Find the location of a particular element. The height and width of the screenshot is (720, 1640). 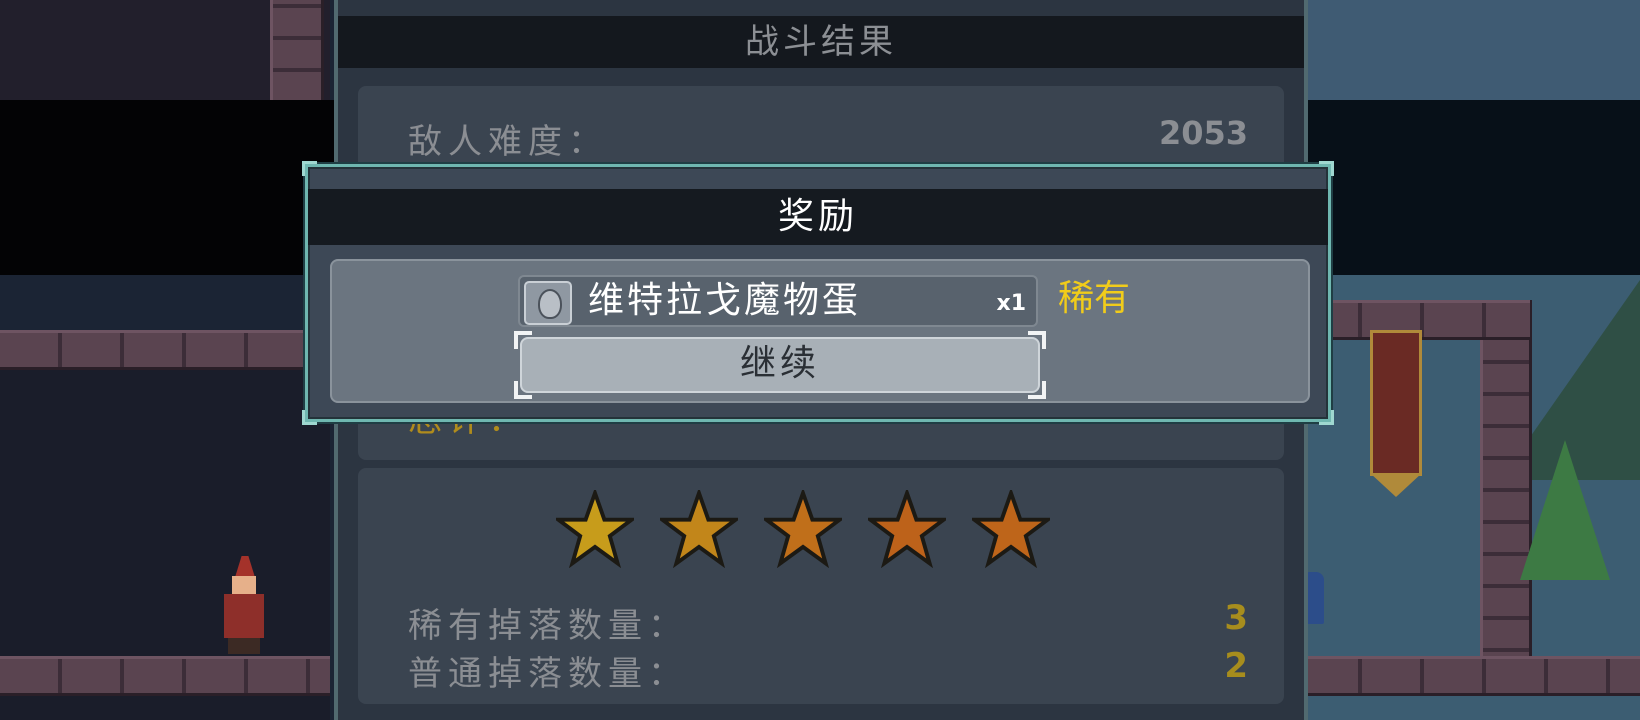

rare-drop-label: 稀有掉落数量： is located at coordinates (548, 626).